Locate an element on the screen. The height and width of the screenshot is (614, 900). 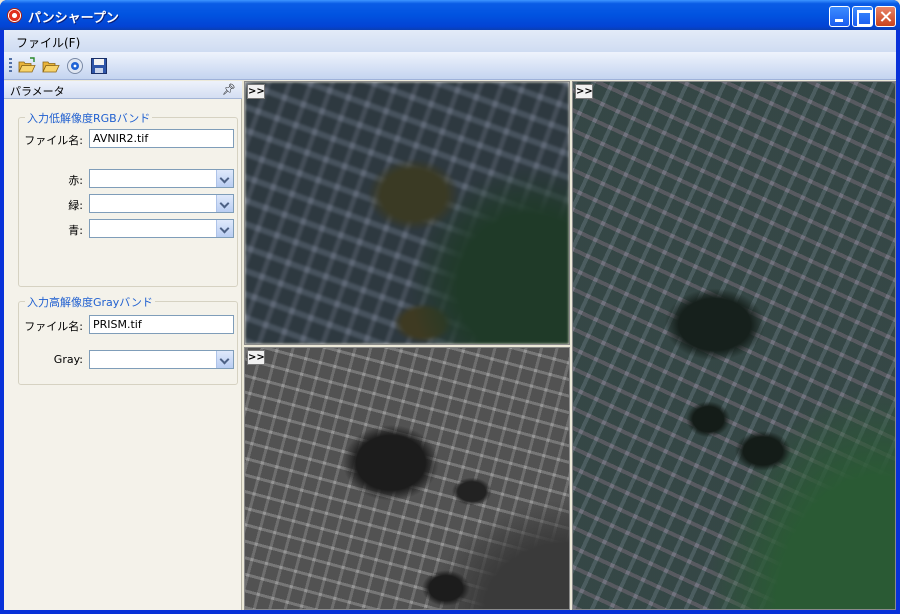
minimize-button is located at coordinates (839, 16).